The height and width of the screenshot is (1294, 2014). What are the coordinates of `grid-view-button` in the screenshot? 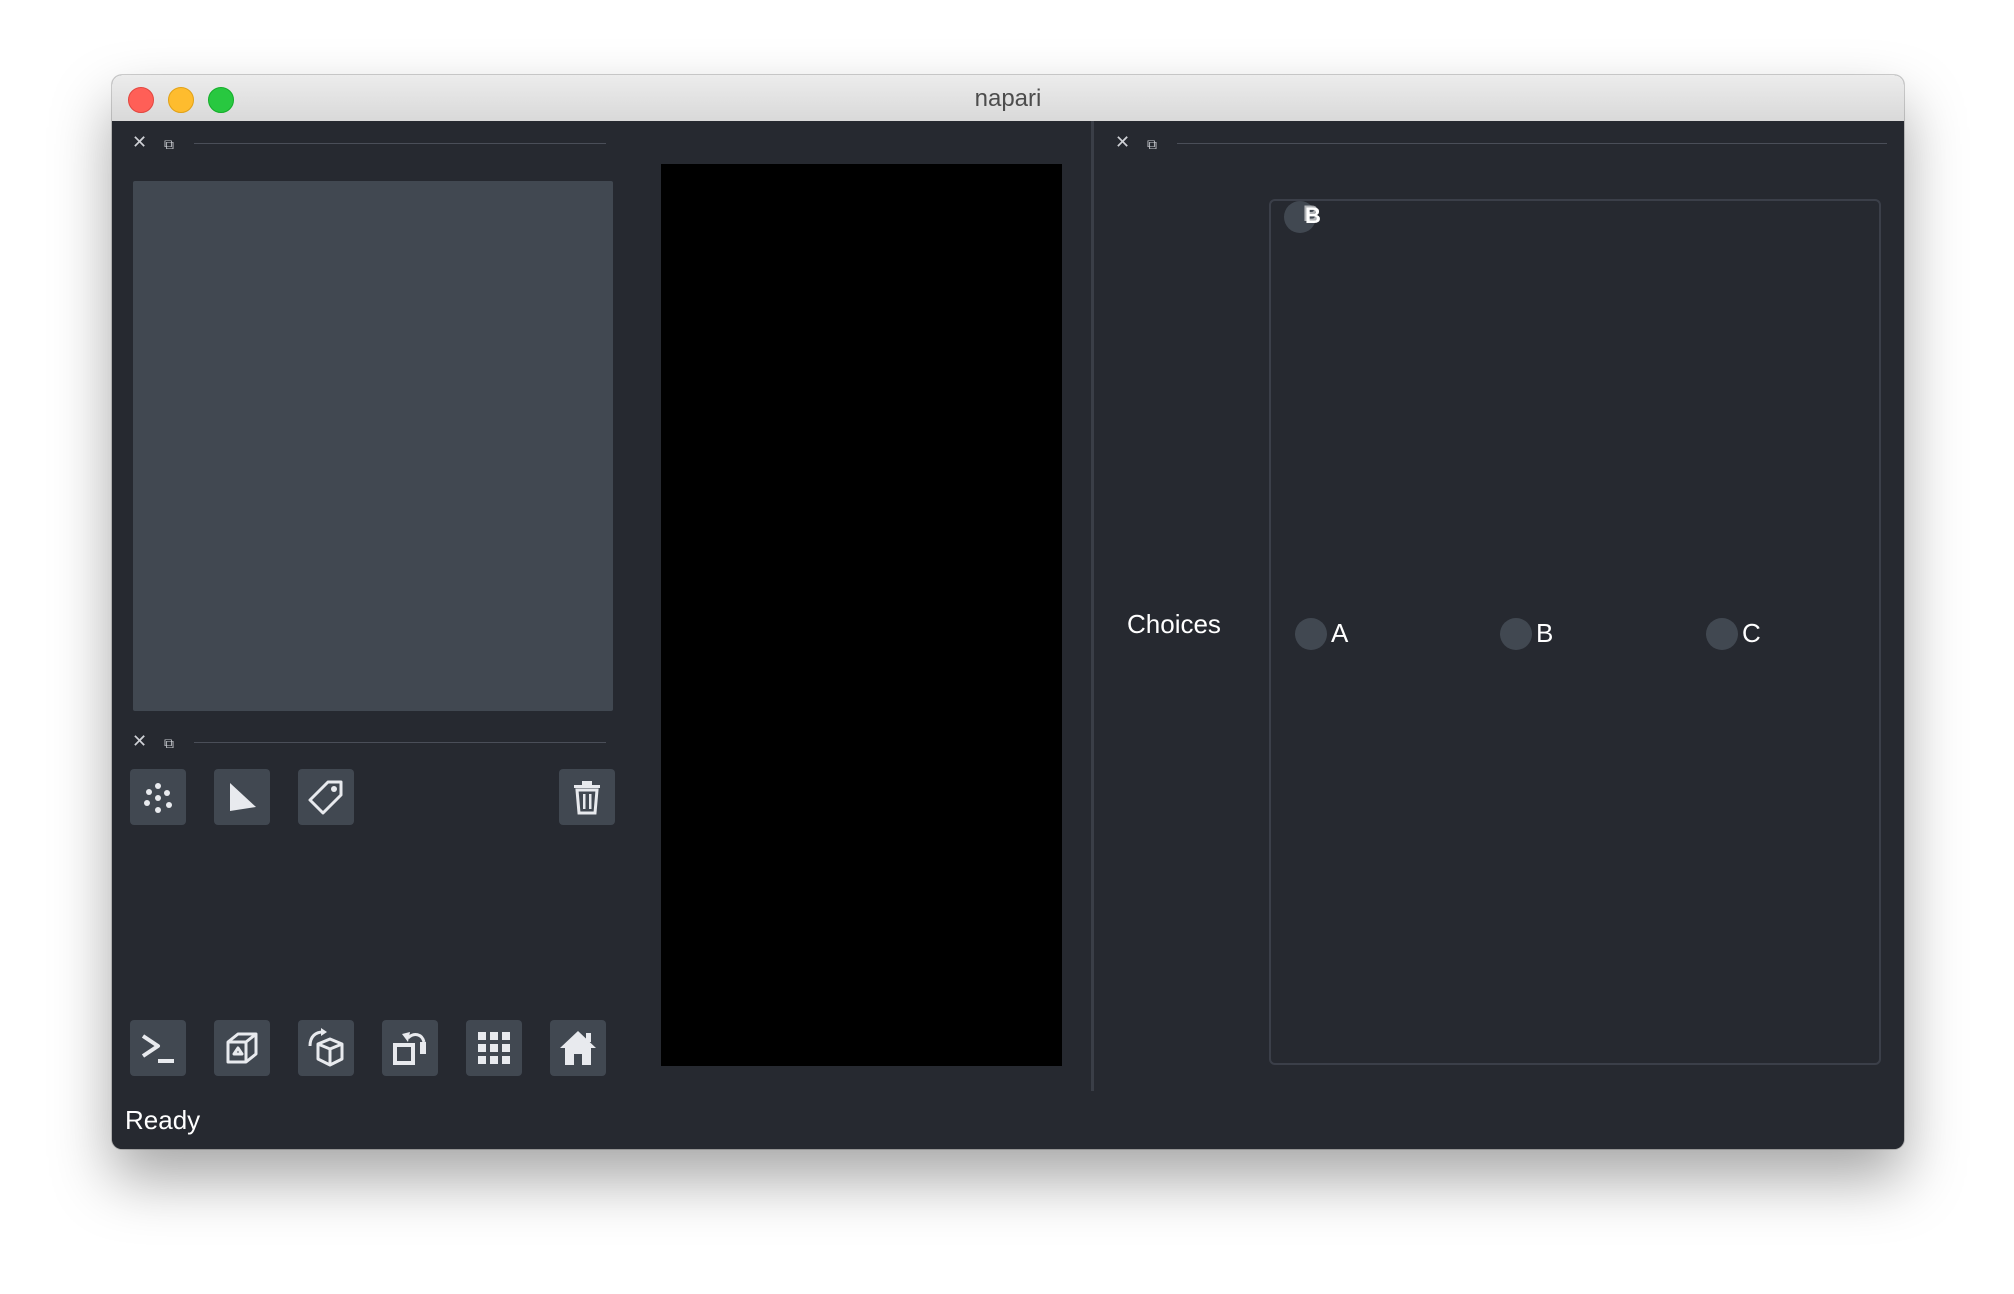 It's located at (494, 1048).